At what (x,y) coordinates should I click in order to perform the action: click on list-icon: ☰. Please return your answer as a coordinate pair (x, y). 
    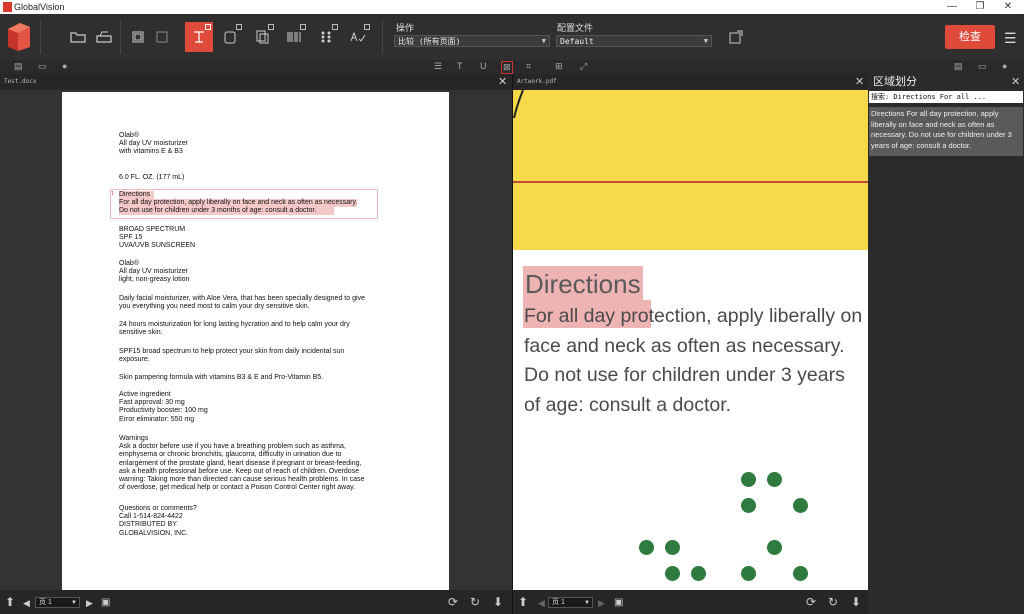
    Looking at the image, I should click on (438, 66).